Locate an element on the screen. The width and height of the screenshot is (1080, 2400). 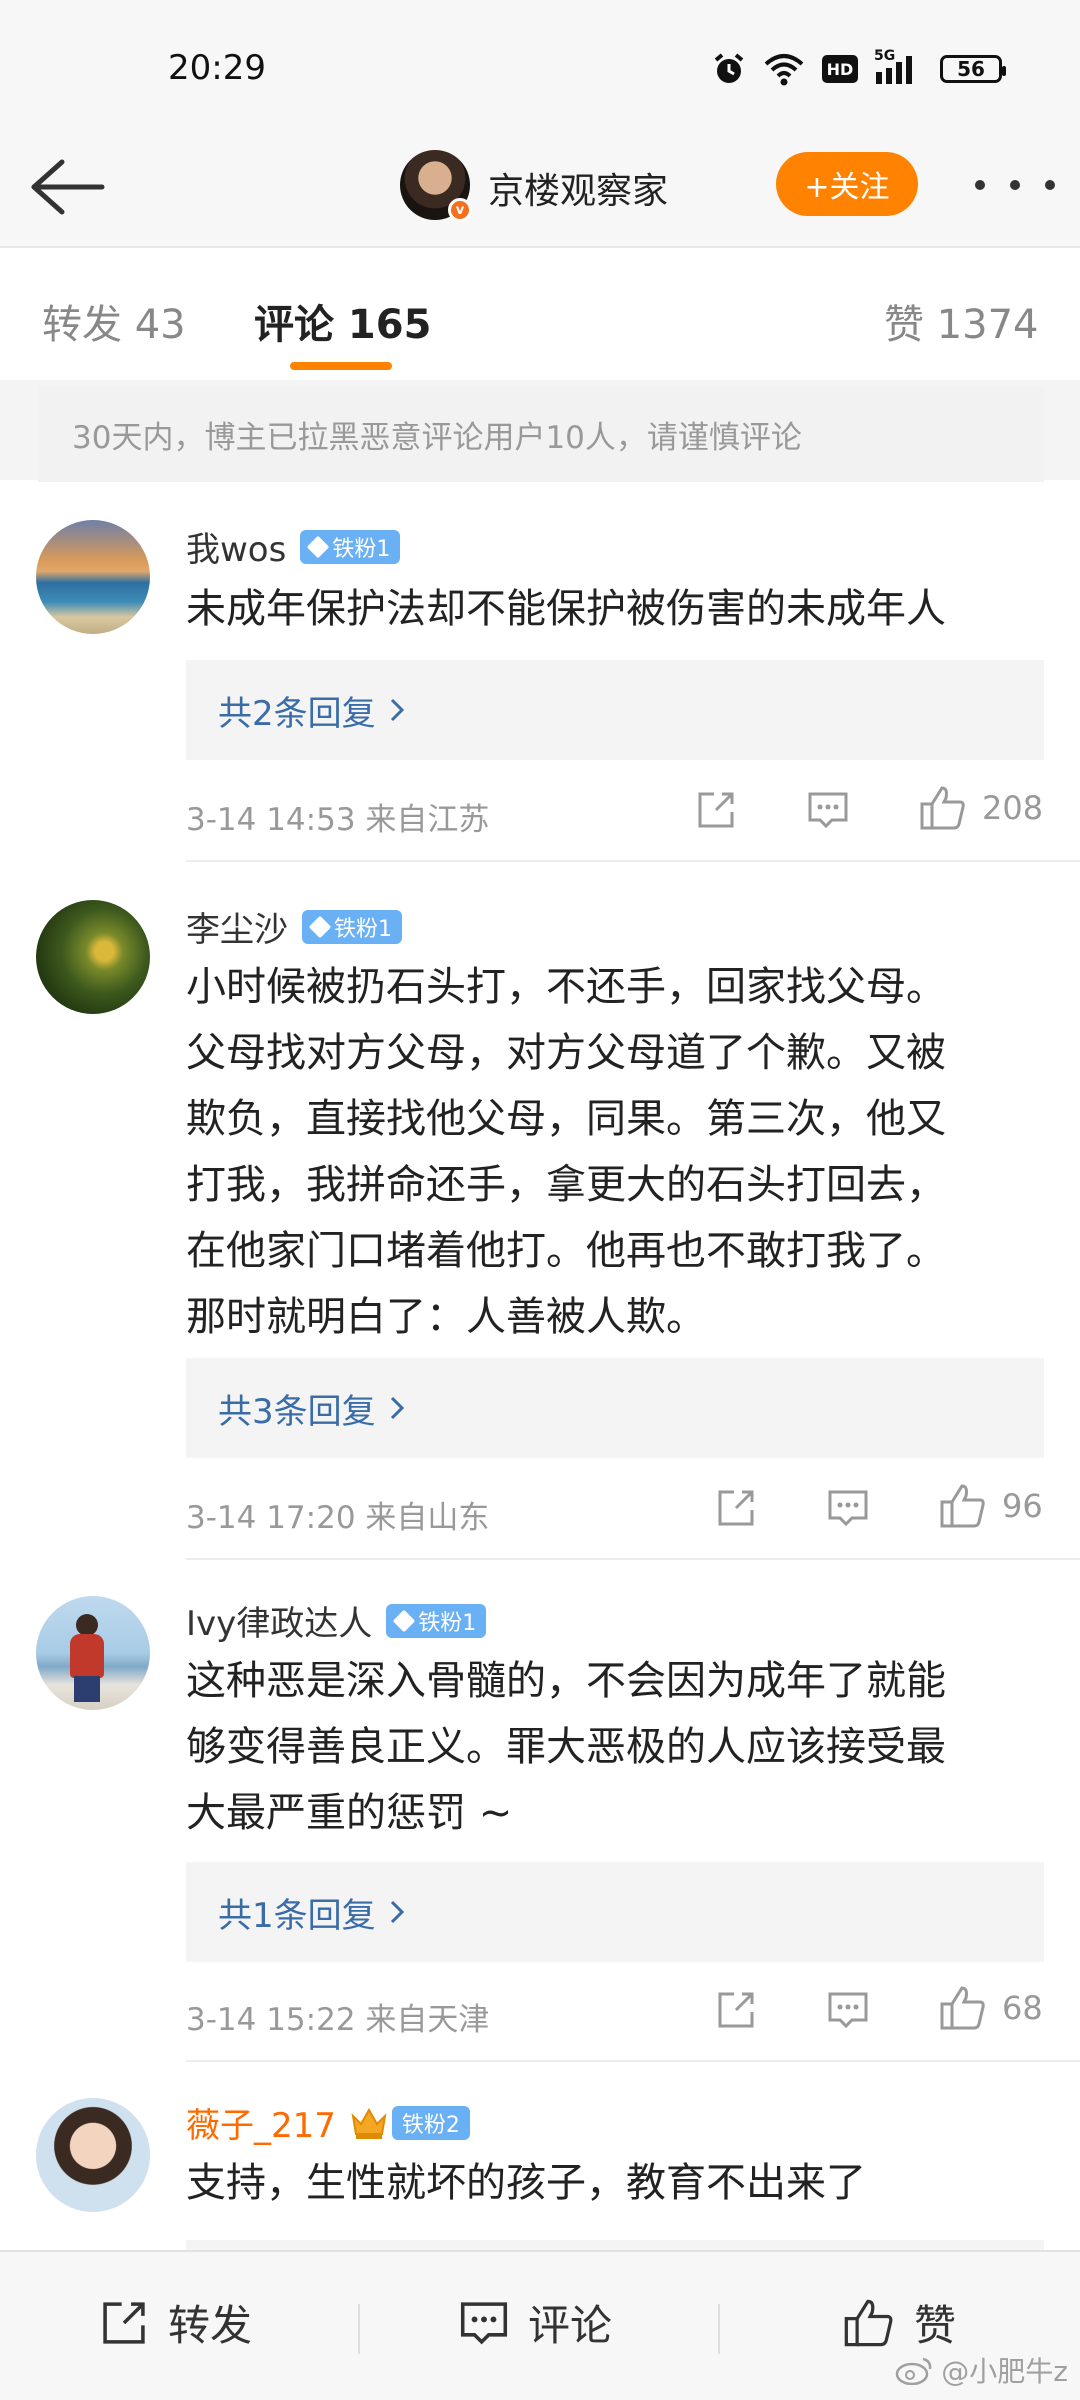
view-replies-button is located at coordinates (615, 2245).